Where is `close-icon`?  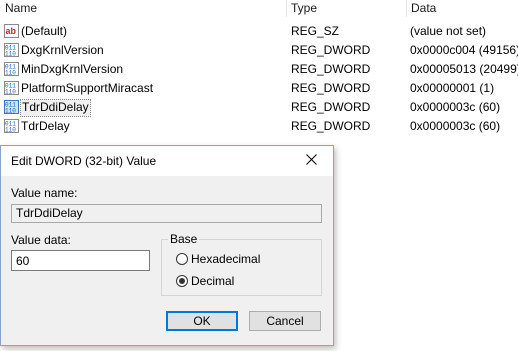 close-icon is located at coordinates (311, 161).